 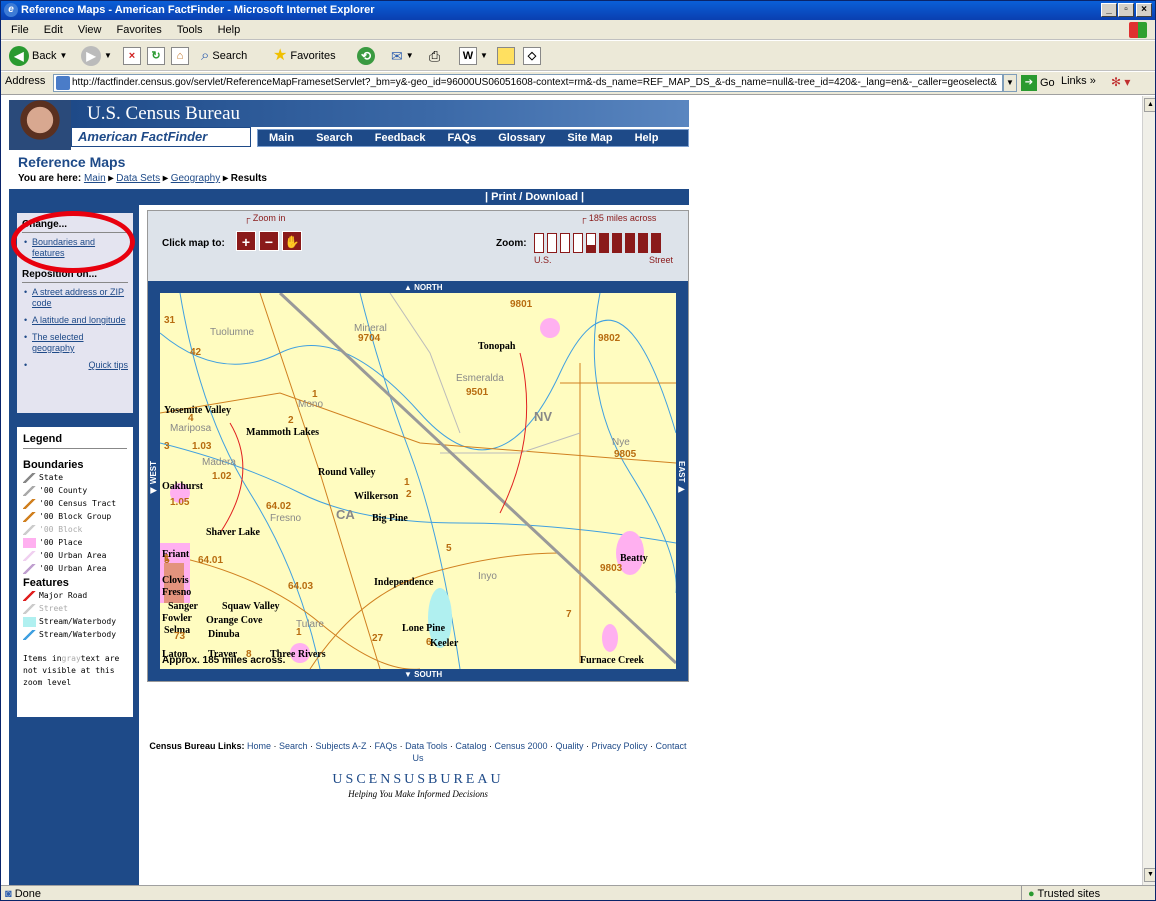 What do you see at coordinates (269, 241) in the screenshot?
I see `zoom-out-button: −` at bounding box center [269, 241].